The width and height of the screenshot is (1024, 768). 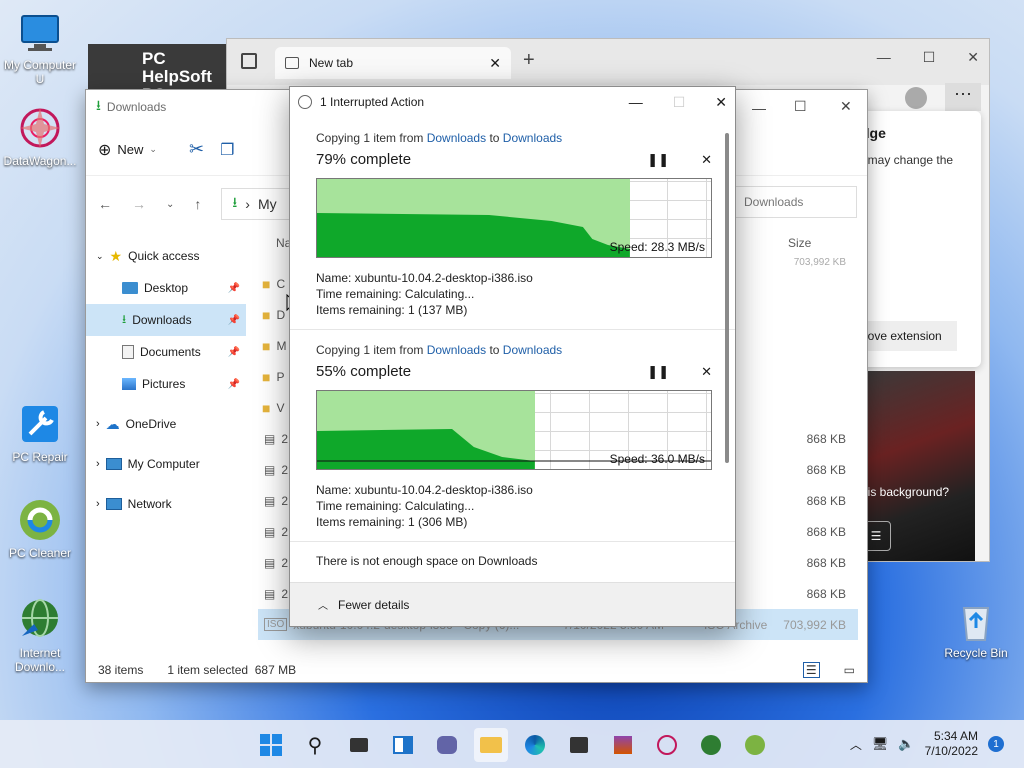 I want to click on widgets-button, so click(x=403, y=745).